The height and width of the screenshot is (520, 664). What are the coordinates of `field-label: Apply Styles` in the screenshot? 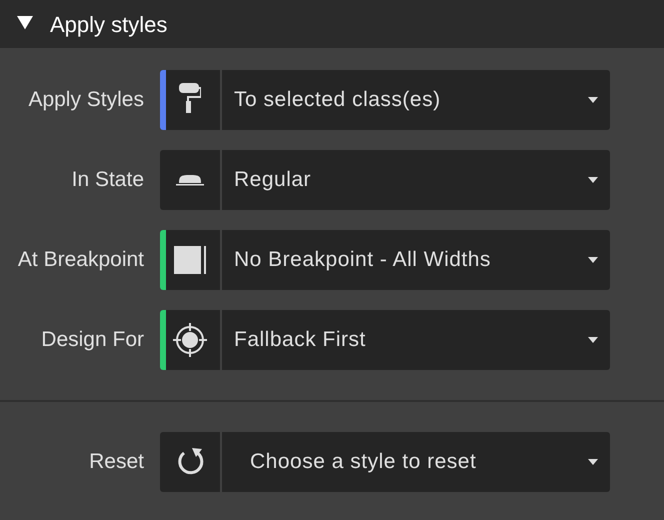 It's located at (86, 100).